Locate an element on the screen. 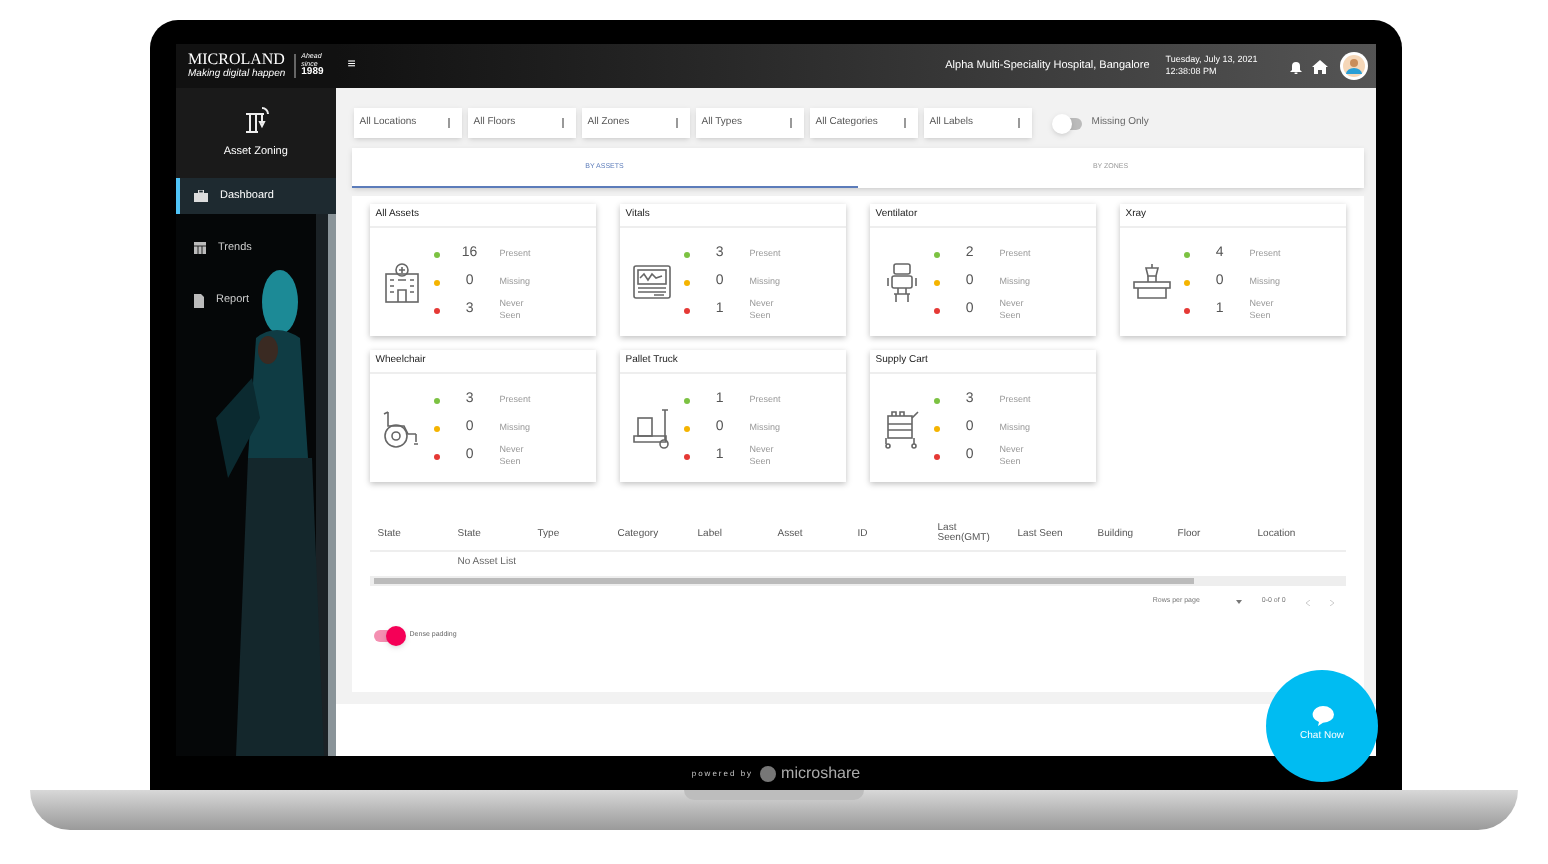  calendar-icon is located at coordinates (200, 248).